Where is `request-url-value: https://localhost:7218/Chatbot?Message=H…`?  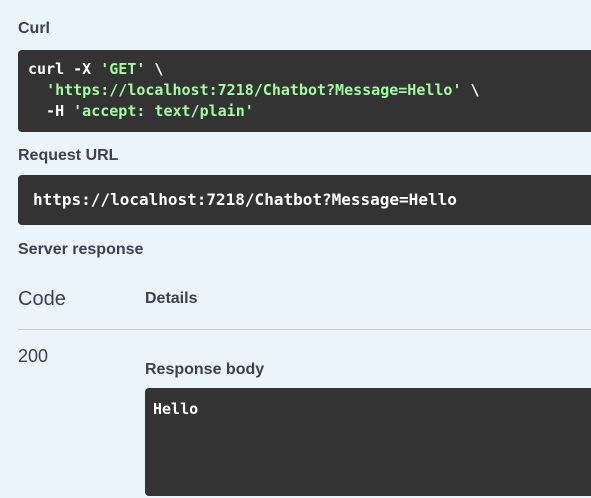 request-url-value: https://localhost:7218/Chatbot?Message=H… is located at coordinates (245, 199).